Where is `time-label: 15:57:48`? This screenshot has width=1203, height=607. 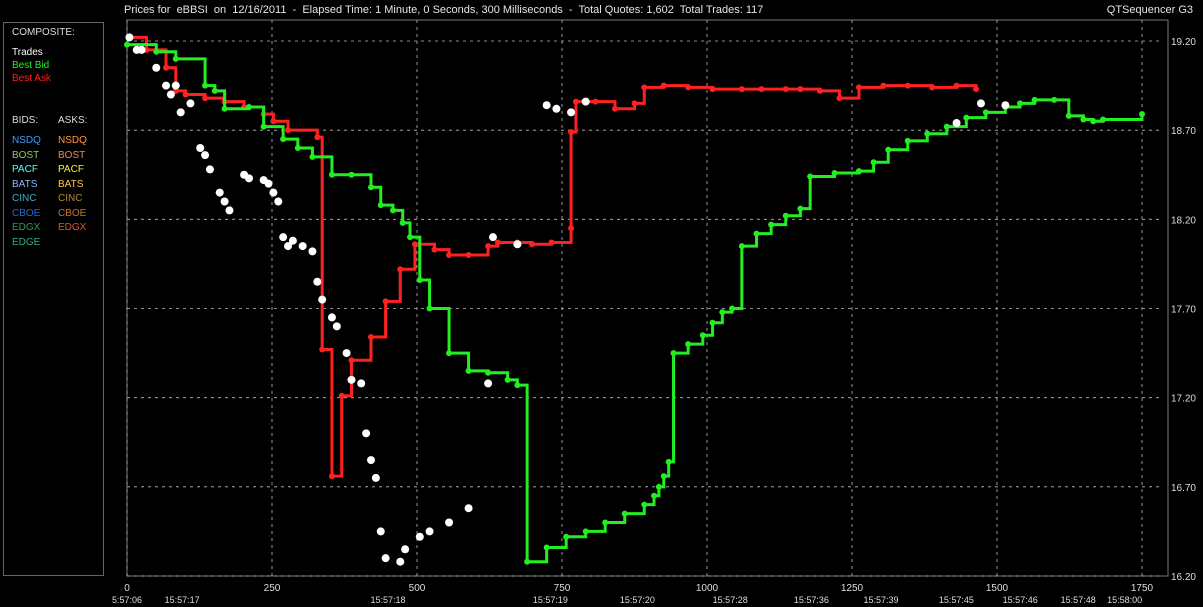
time-label: 15:57:48 is located at coordinates (1078, 600).